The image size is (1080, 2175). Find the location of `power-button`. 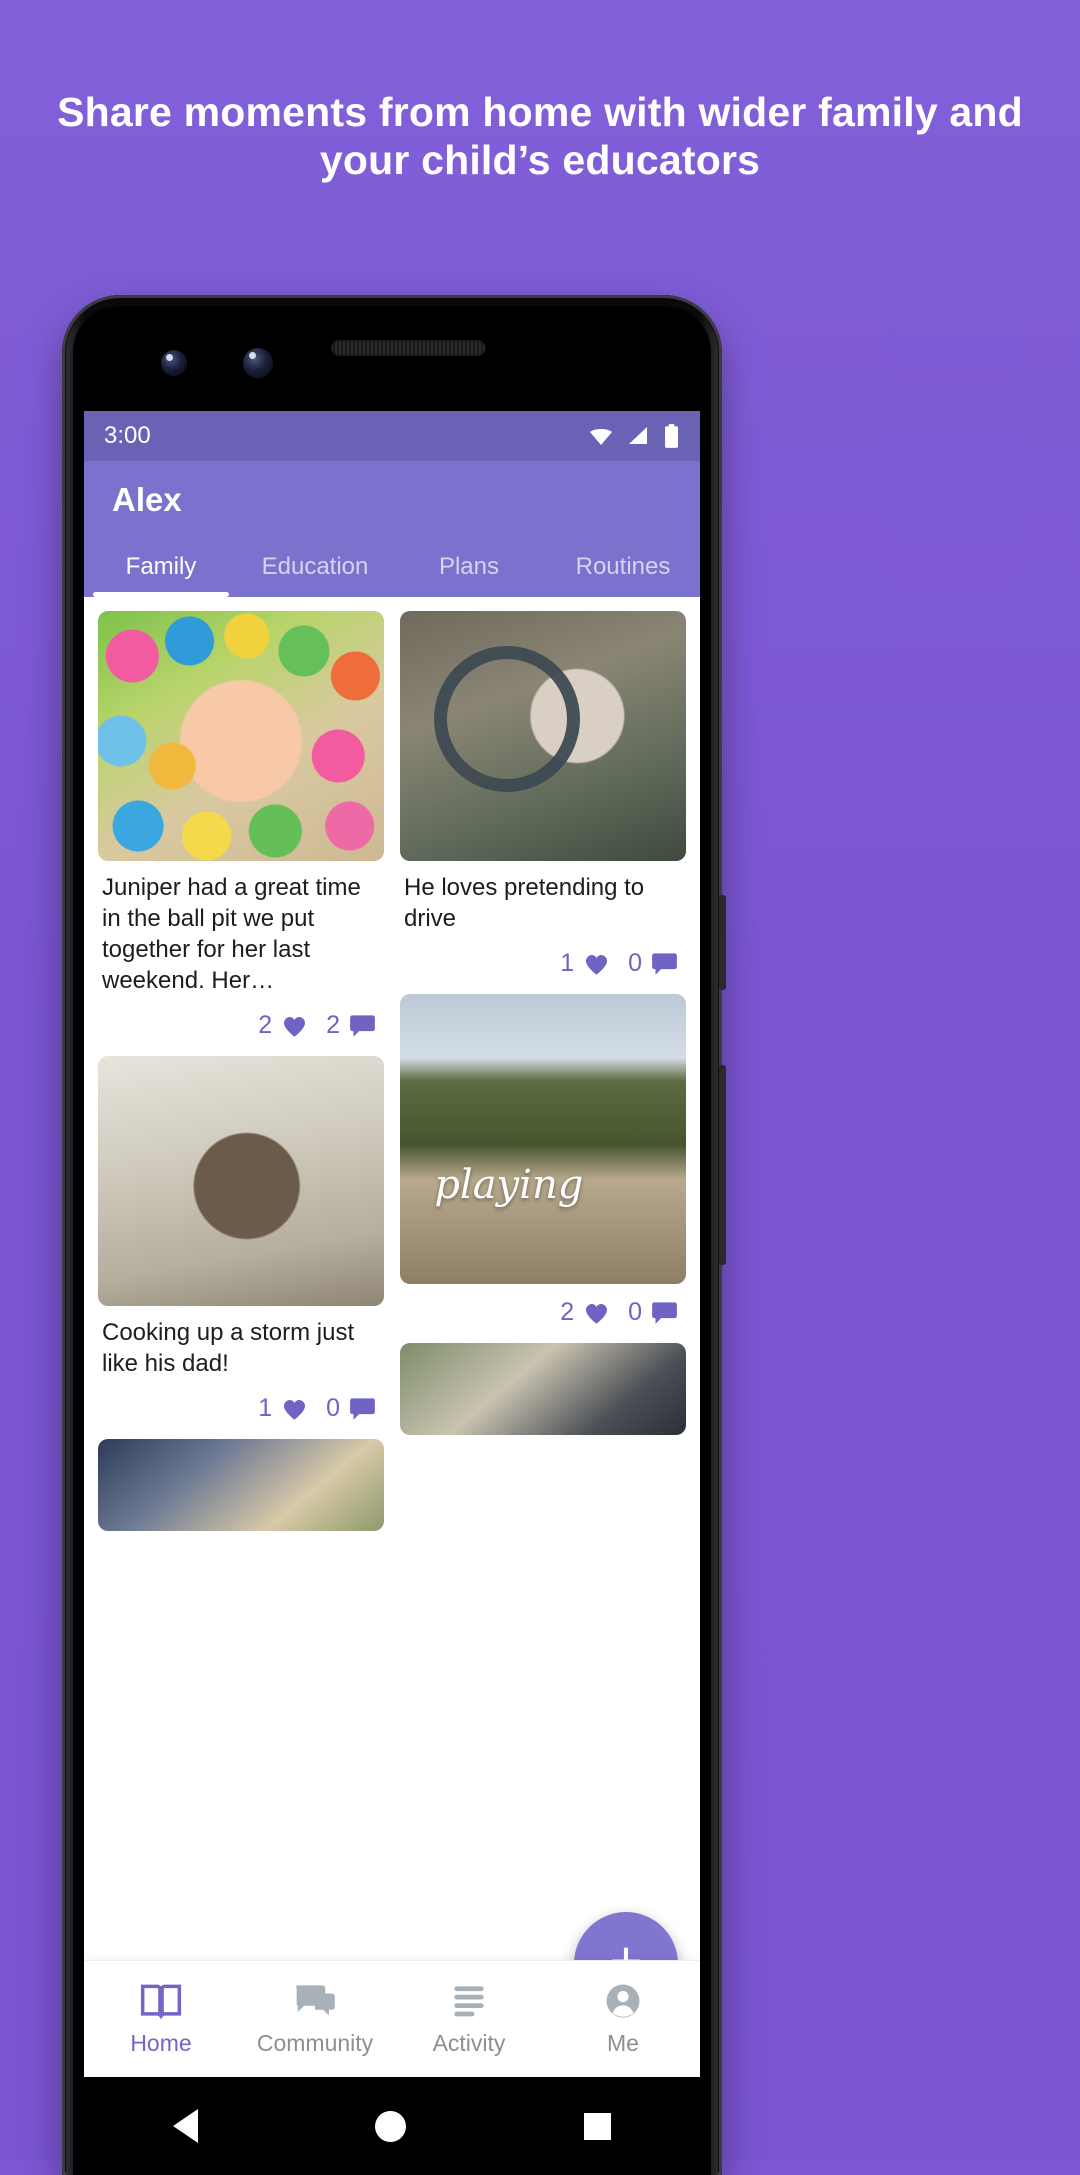

power-button is located at coordinates (722, 942).